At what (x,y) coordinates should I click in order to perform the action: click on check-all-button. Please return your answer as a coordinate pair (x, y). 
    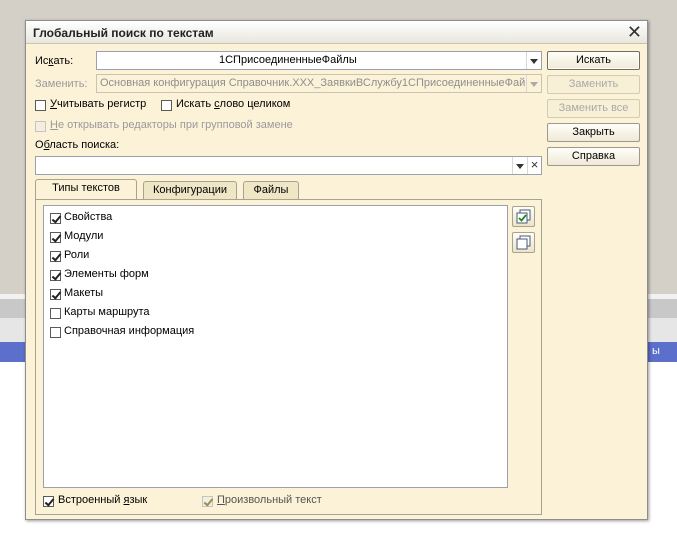
    Looking at the image, I should click on (523, 216).